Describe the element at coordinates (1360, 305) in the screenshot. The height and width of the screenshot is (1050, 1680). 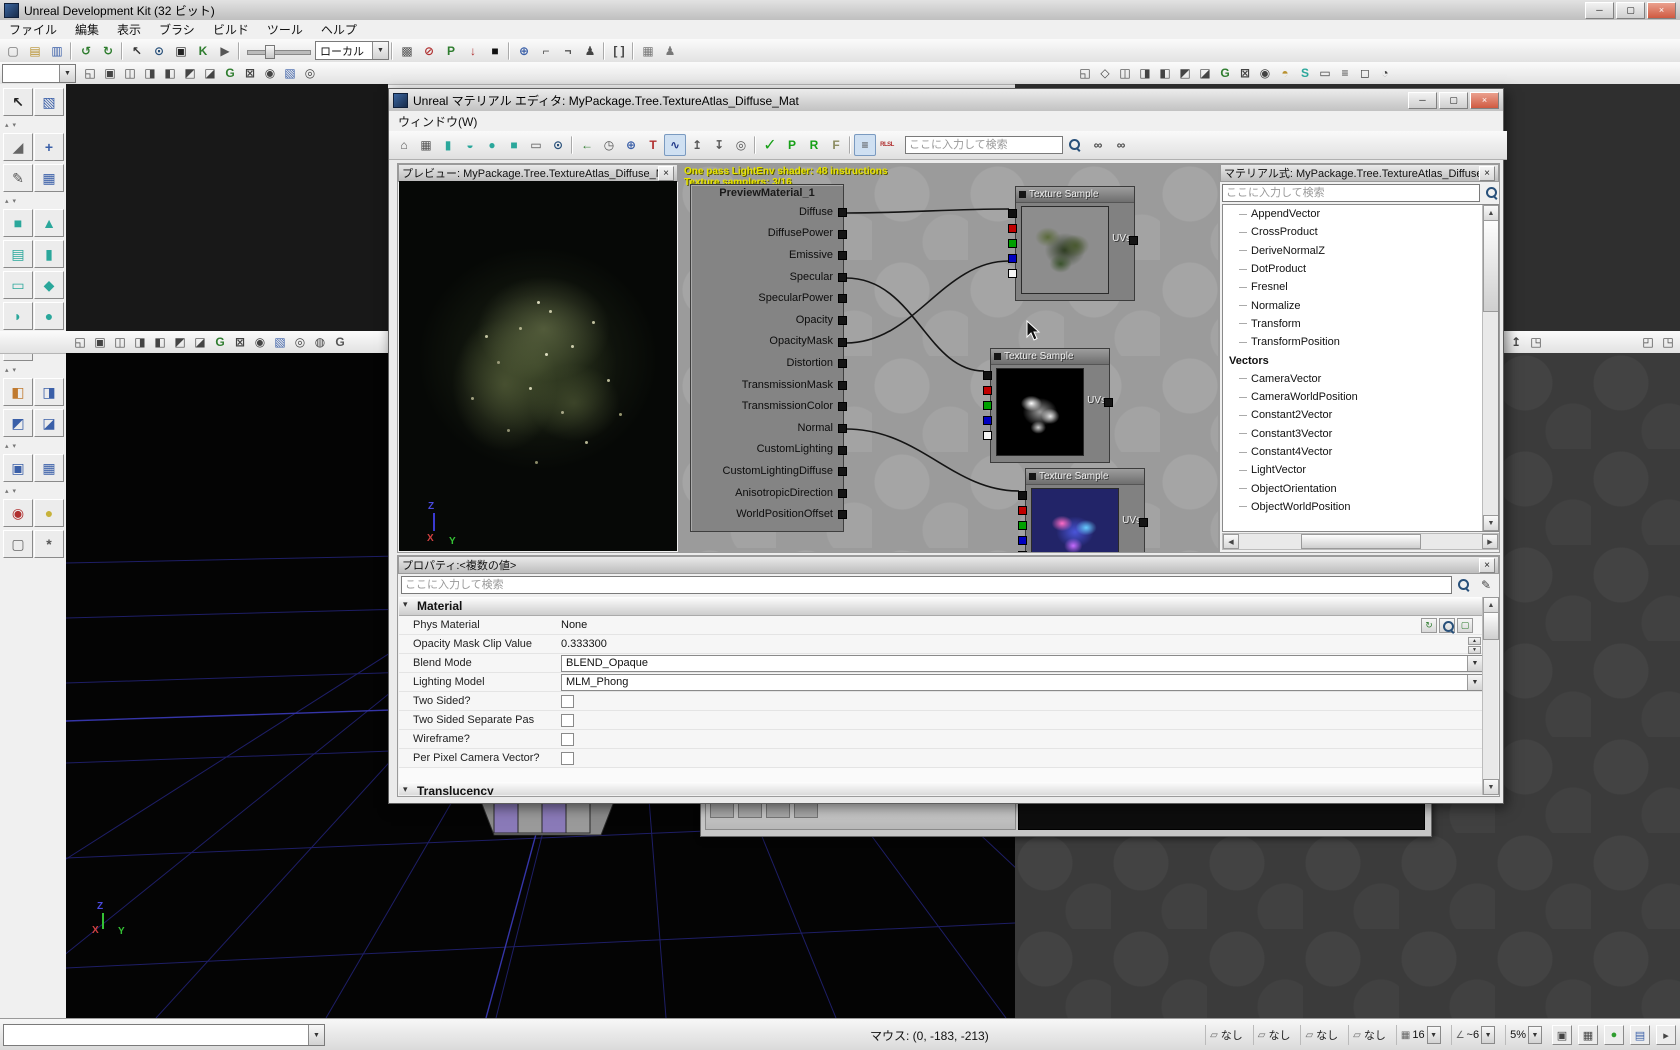
I see `expression-list-item: Normalize` at that location.